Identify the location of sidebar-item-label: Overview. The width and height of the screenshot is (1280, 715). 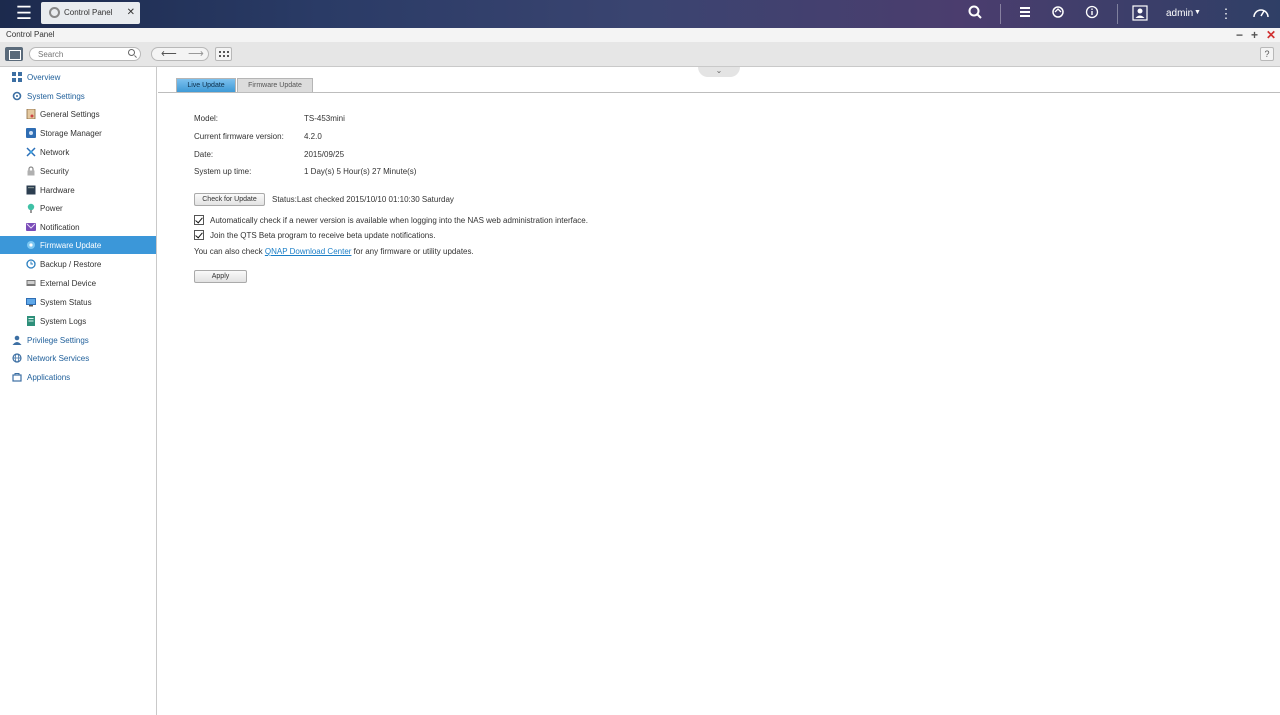
(44, 77).